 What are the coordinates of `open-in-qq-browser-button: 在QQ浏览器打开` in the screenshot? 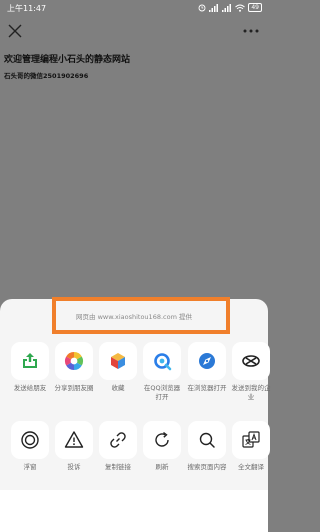 It's located at (162, 372).